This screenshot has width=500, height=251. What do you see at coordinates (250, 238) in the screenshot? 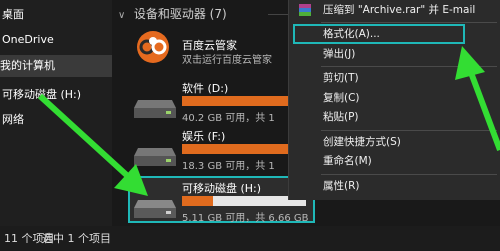
I see `status-bar: 11 个项目 选中 1 个项目` at bounding box center [250, 238].